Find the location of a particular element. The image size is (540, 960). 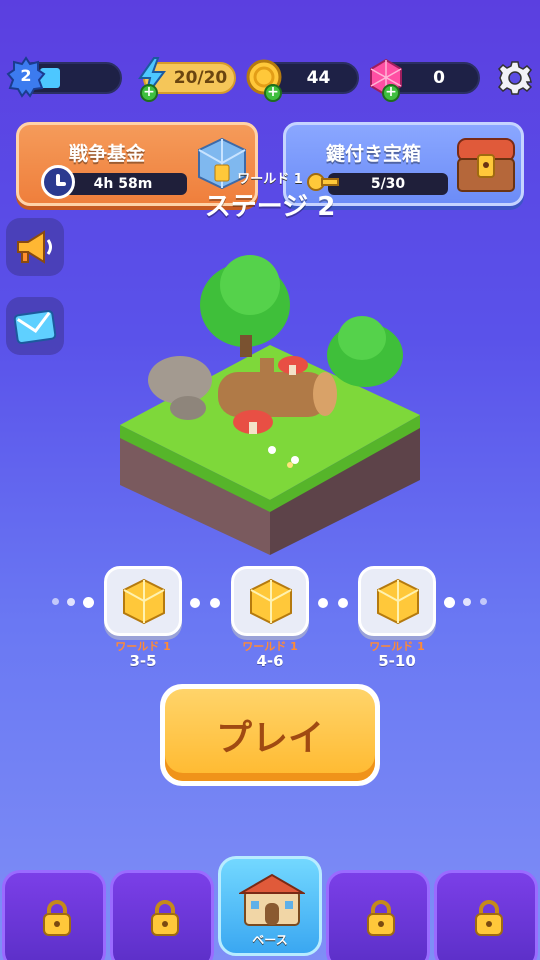

megaphone-icon is located at coordinates (35, 249).